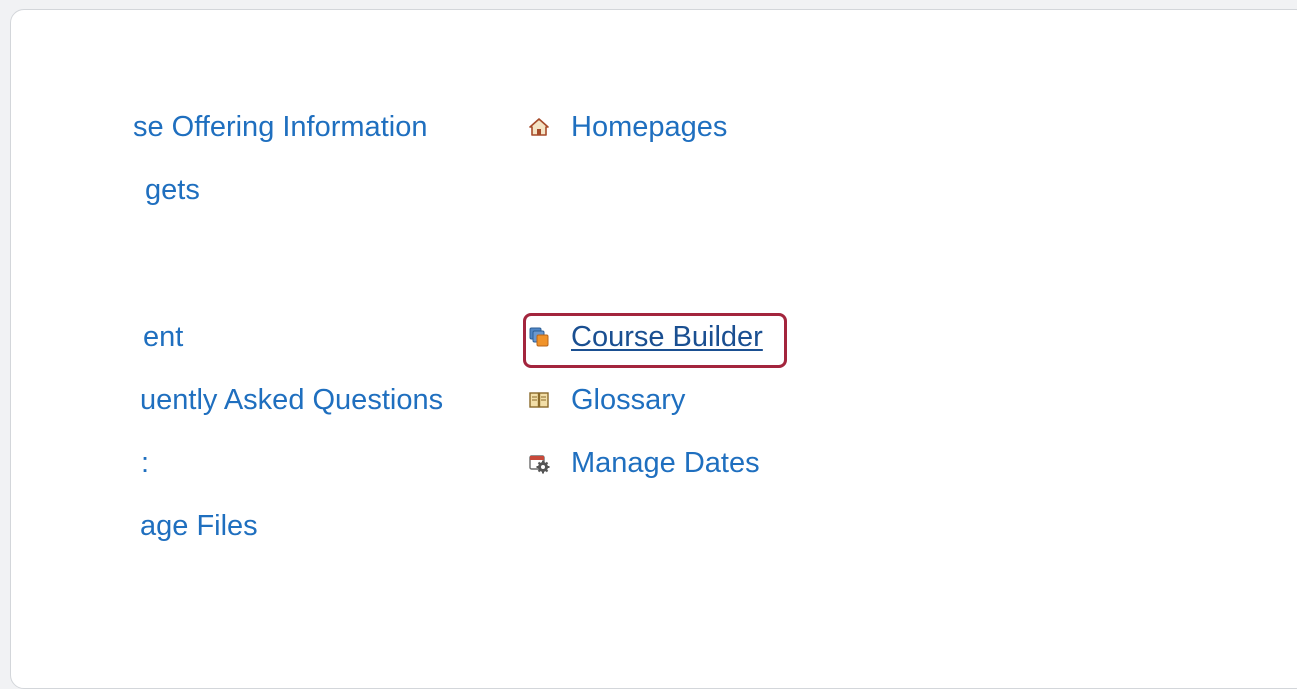 This screenshot has height=689, width=1297. What do you see at coordinates (649, 127) in the screenshot?
I see `link-homepages: Homepages` at bounding box center [649, 127].